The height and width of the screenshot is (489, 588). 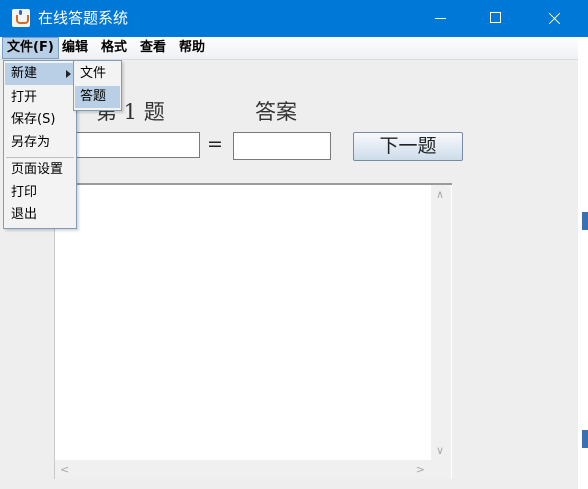 I want to click on menu-file: 文件(F), so click(x=30, y=48).